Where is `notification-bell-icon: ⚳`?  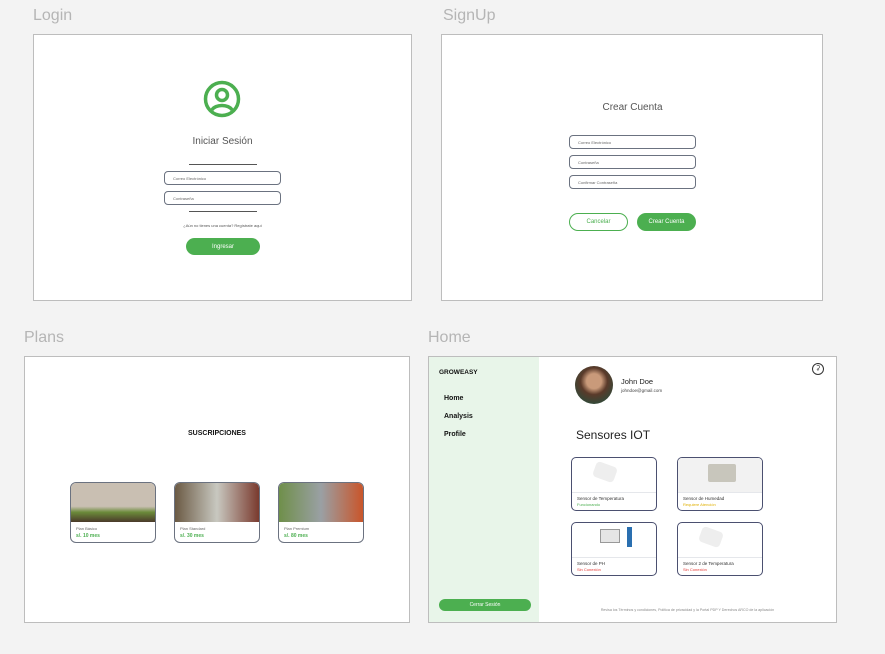 notification-bell-icon: ⚳ is located at coordinates (818, 369).